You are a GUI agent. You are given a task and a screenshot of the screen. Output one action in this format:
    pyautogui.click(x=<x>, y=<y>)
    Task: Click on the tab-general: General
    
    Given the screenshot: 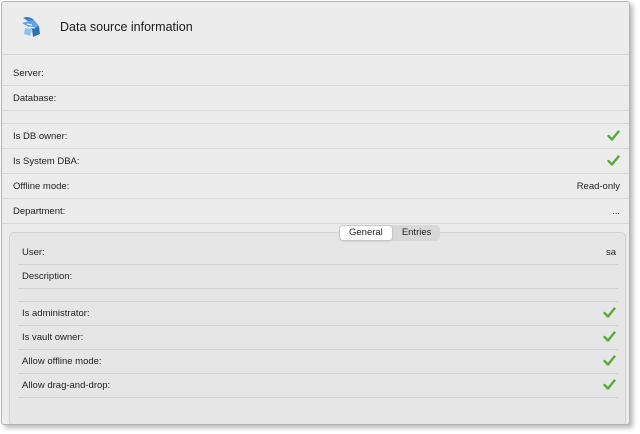 What is the action you would take?
    pyautogui.click(x=366, y=233)
    